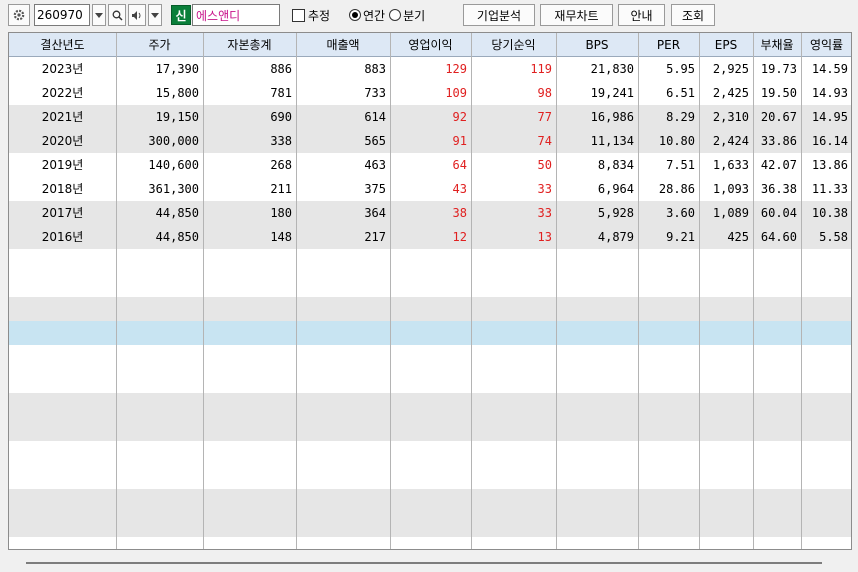 The width and height of the screenshot is (858, 572). What do you see at coordinates (375, 141) in the screenshot?
I see `cell-revenue: 565` at bounding box center [375, 141].